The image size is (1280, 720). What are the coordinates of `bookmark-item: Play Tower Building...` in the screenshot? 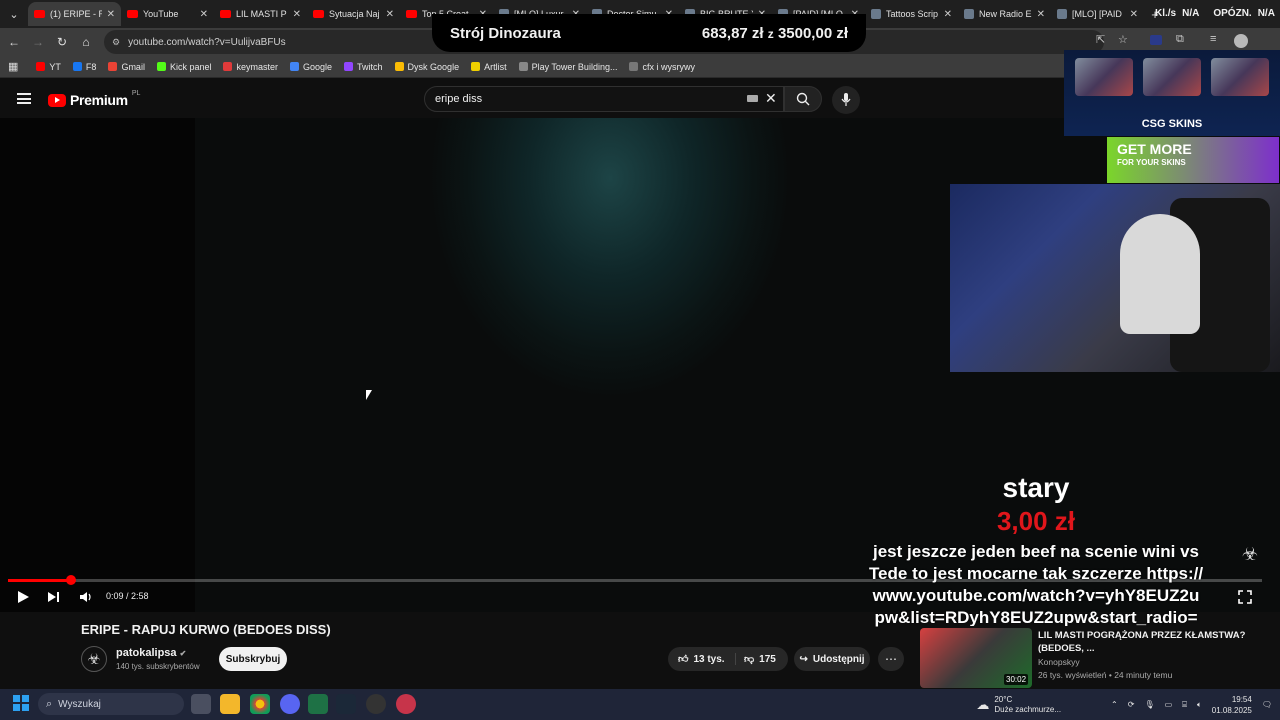 It's located at (567, 67).